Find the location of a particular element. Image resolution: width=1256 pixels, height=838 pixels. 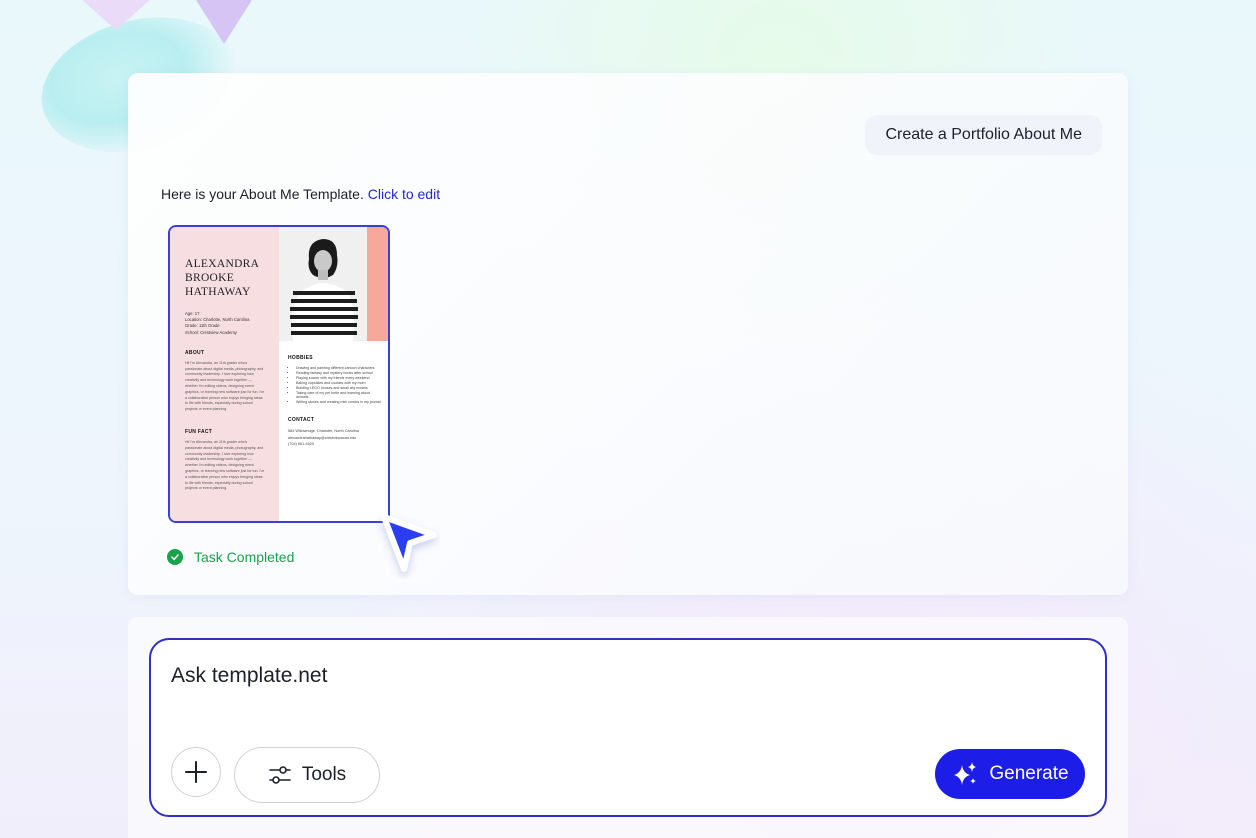

plus-icon is located at coordinates (196, 772).